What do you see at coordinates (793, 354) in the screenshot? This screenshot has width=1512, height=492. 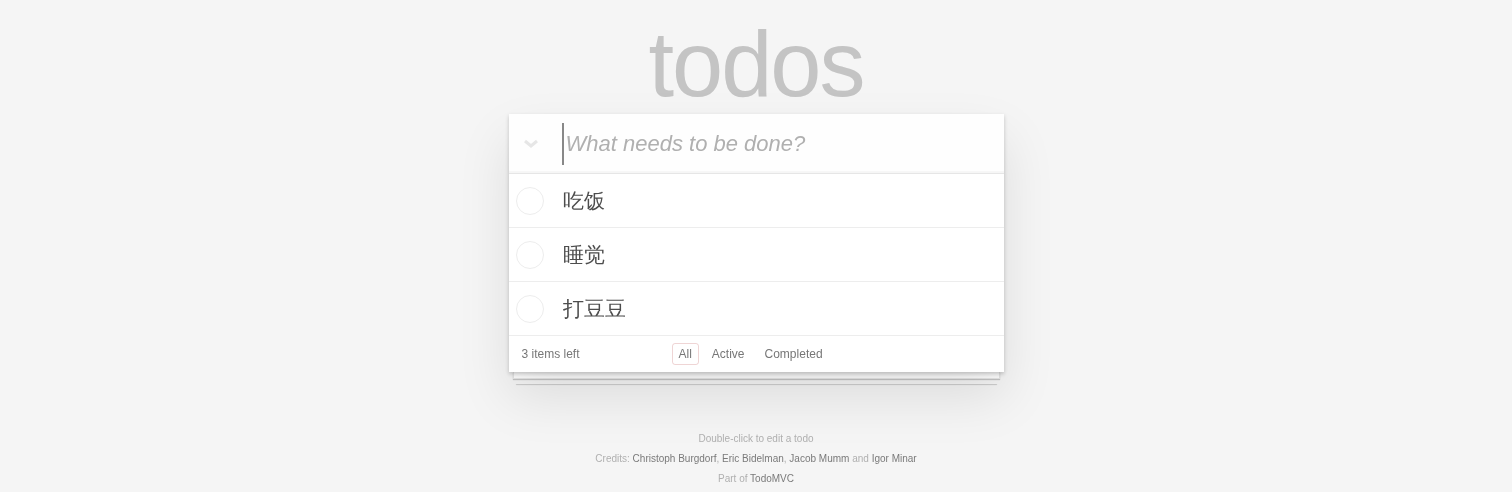 I see `filter-link: Completed` at bounding box center [793, 354].